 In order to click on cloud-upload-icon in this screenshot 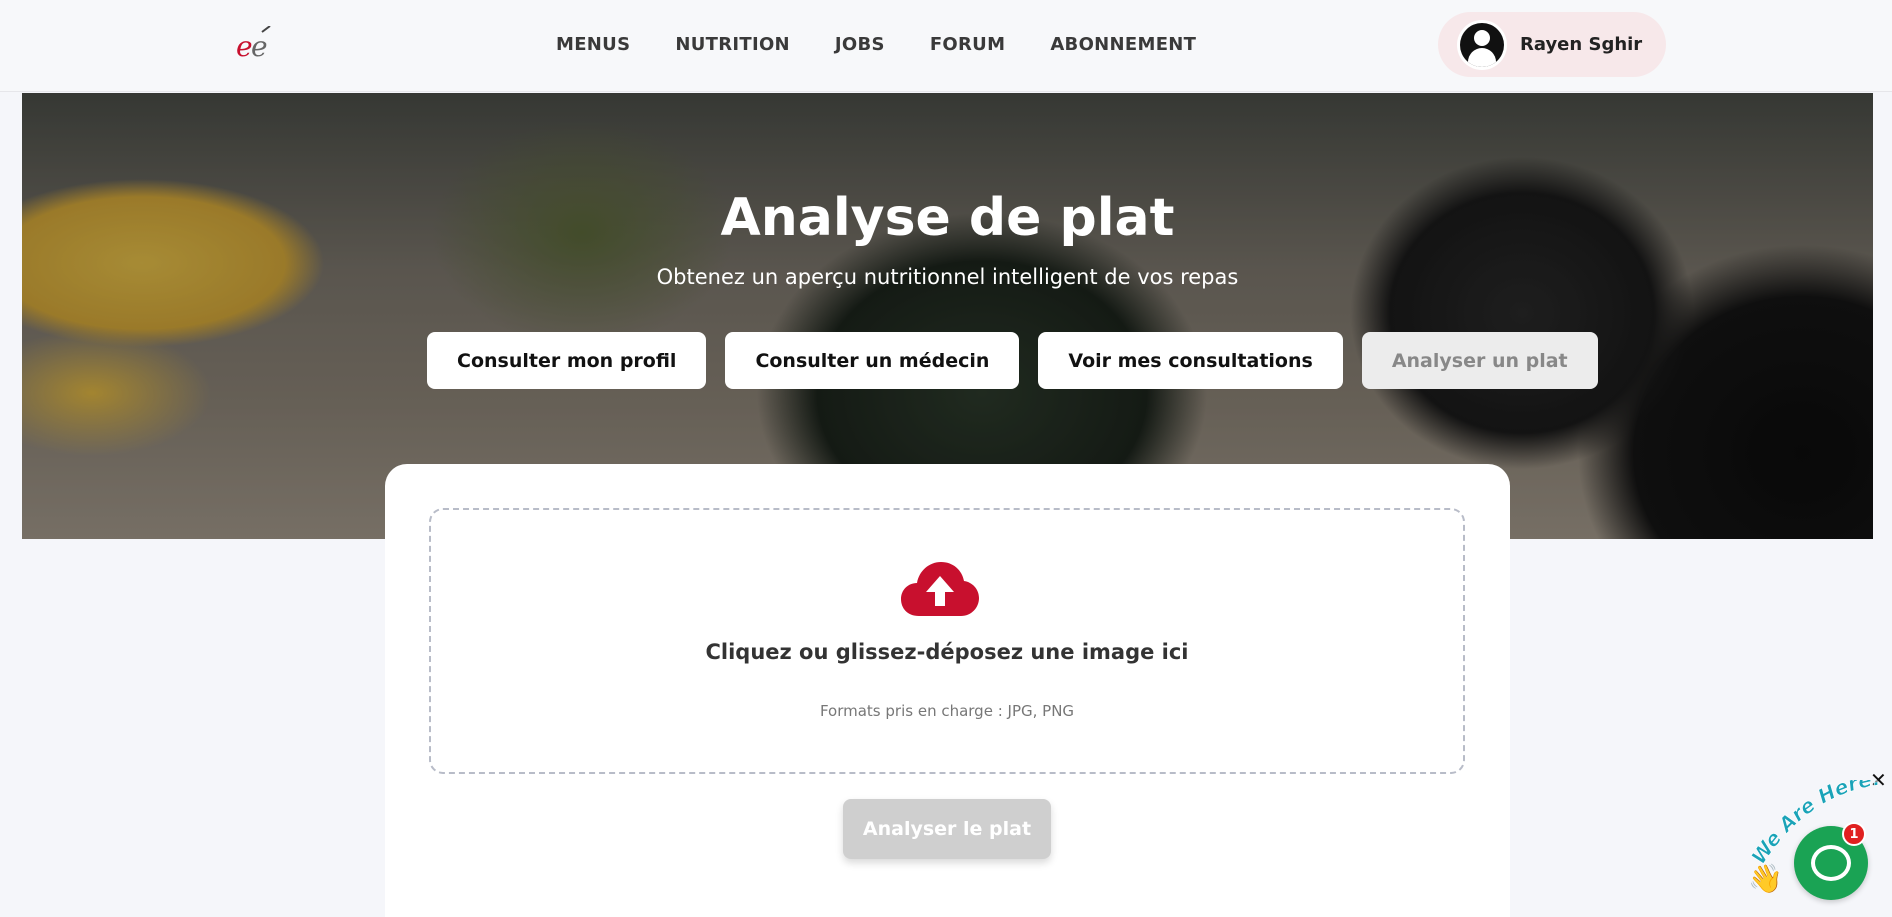, I will do `click(940, 589)`.